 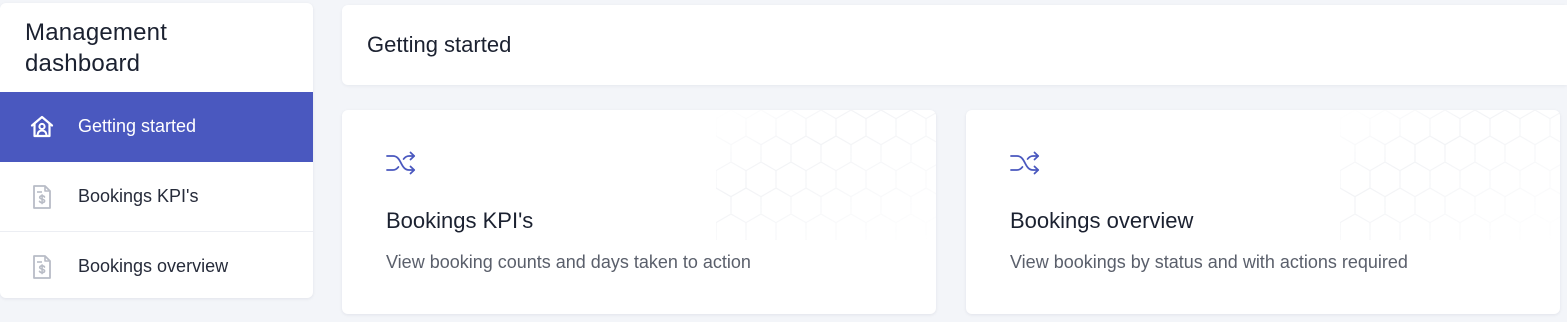 What do you see at coordinates (137, 126) in the screenshot?
I see `sidebar-item-label: Getting started` at bounding box center [137, 126].